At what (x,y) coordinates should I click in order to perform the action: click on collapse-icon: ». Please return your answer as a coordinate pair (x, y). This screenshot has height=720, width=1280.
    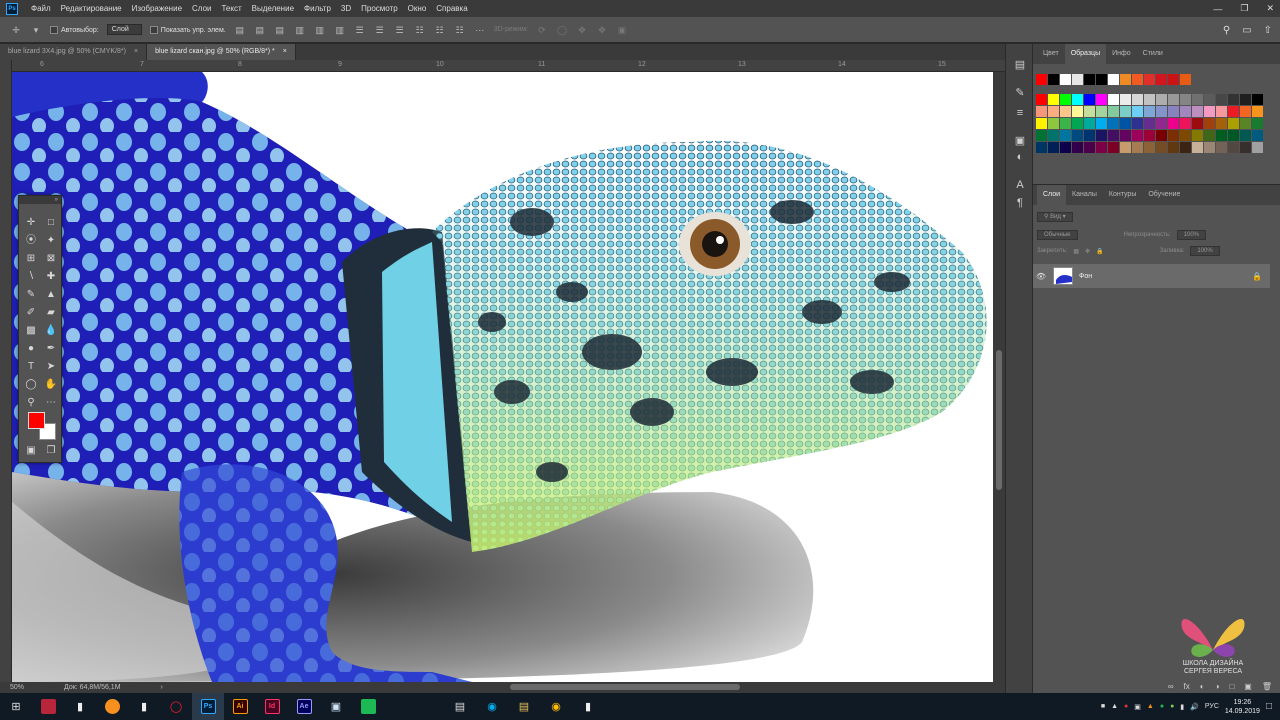
    Looking at the image, I should click on (40, 200).